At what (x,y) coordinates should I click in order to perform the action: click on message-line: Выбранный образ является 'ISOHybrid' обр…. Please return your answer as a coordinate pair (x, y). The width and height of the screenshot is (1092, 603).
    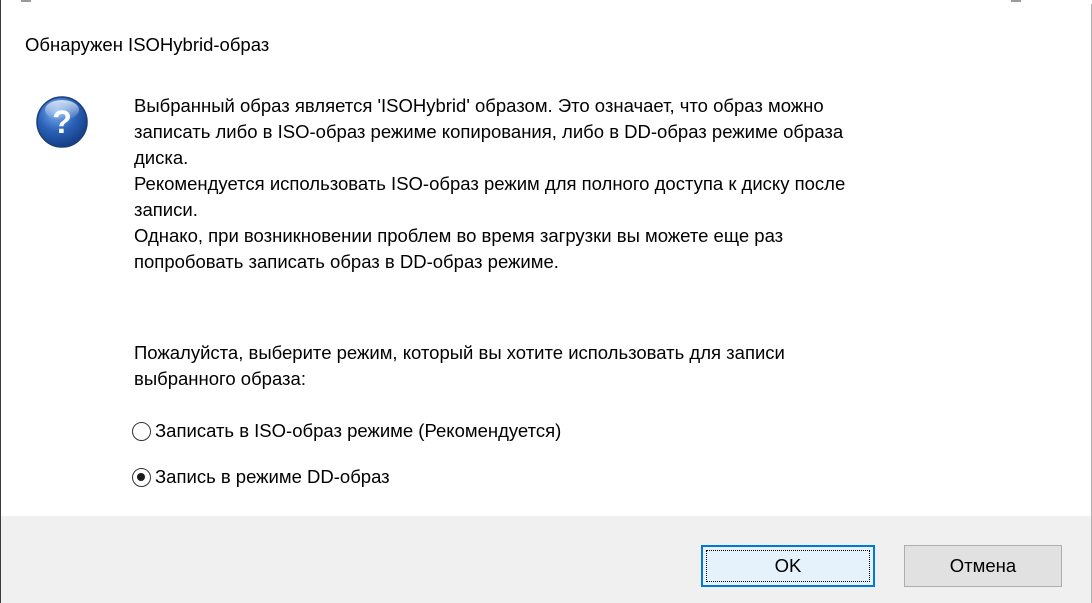
    Looking at the image, I should click on (479, 105).